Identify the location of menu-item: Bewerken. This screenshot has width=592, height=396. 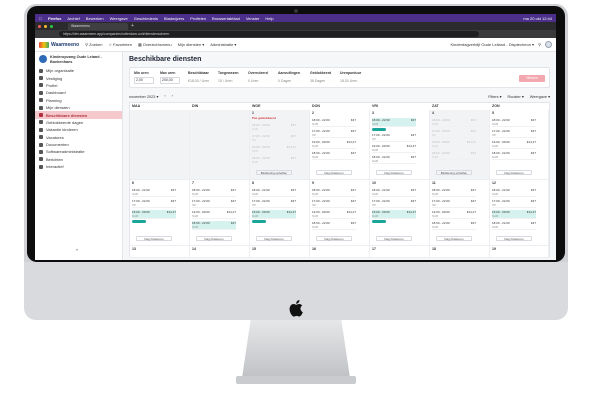
(95, 18).